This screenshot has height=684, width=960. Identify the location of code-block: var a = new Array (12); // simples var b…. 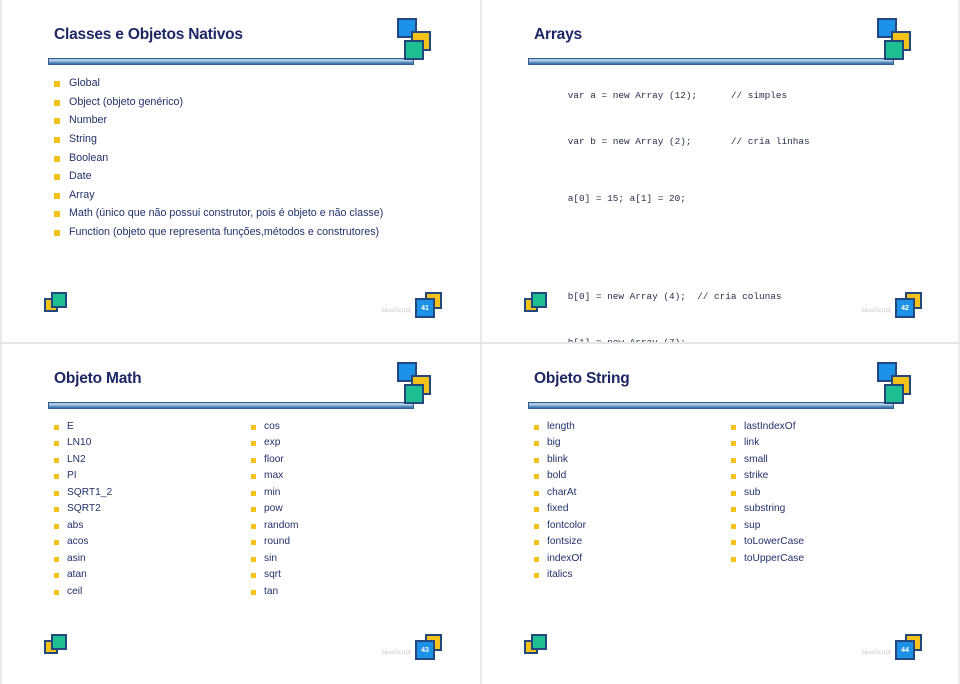
(672, 207).